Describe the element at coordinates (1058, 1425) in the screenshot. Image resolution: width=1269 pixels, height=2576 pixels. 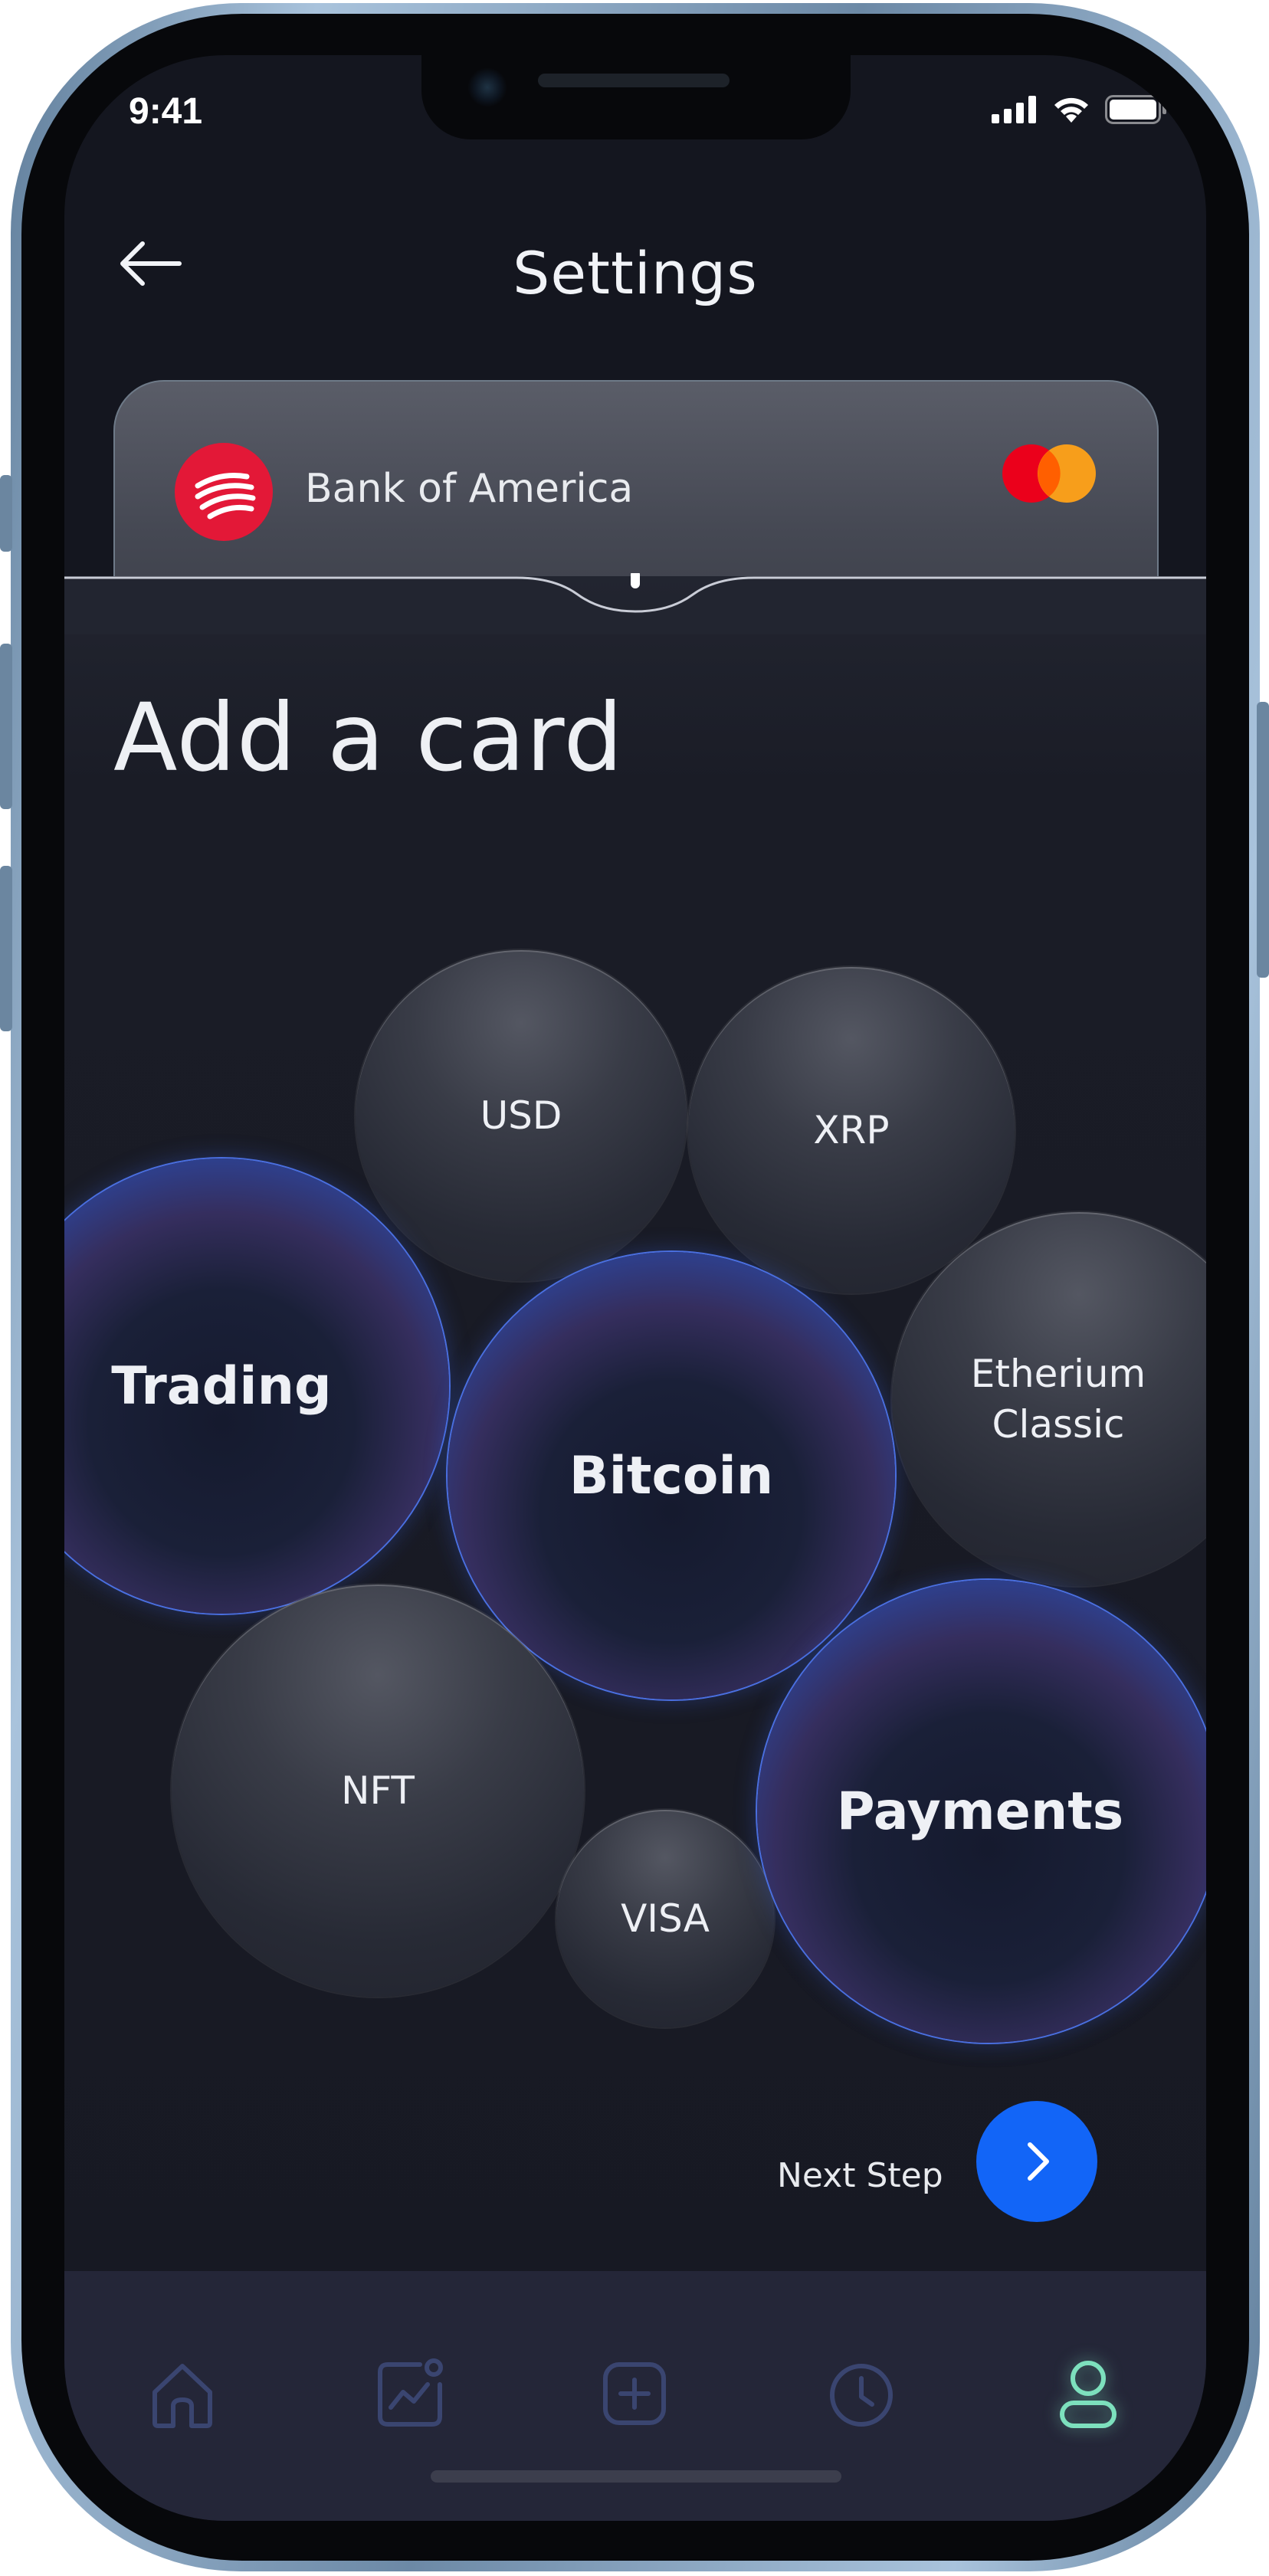
I see `etherium-line2: Classic` at that location.